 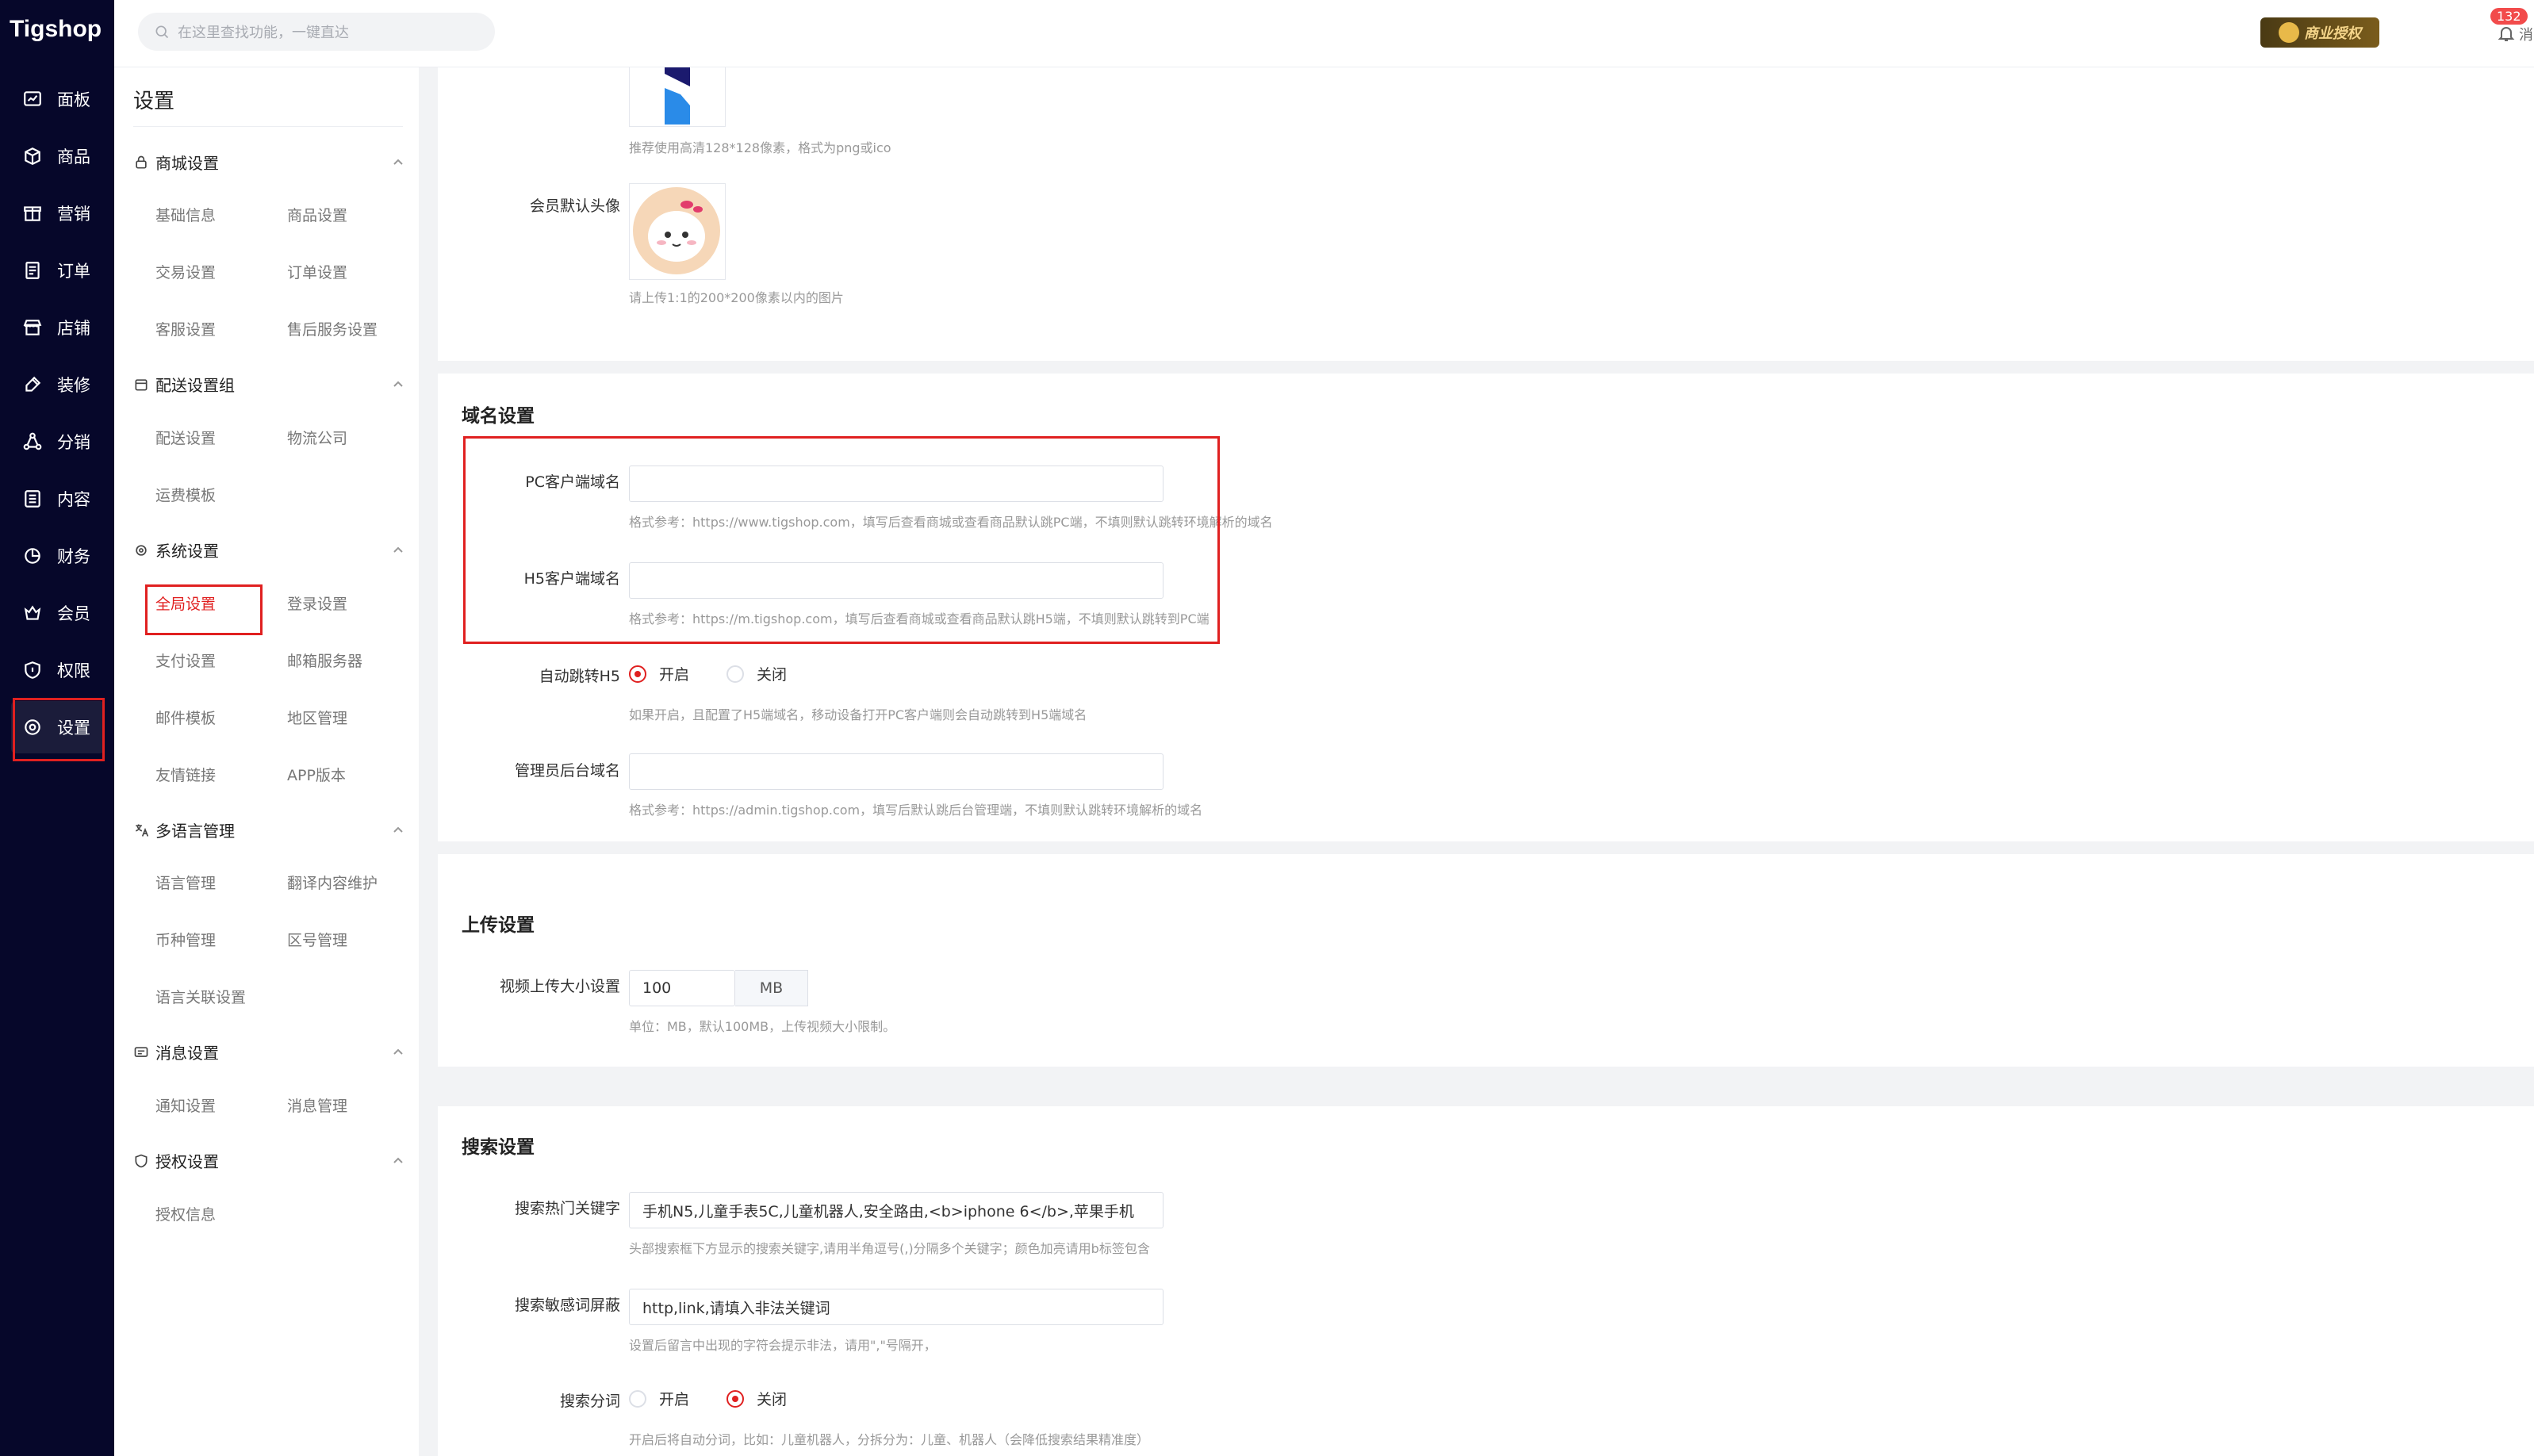 I want to click on submenu-item-login-settings: 登录设置, so click(x=317, y=603).